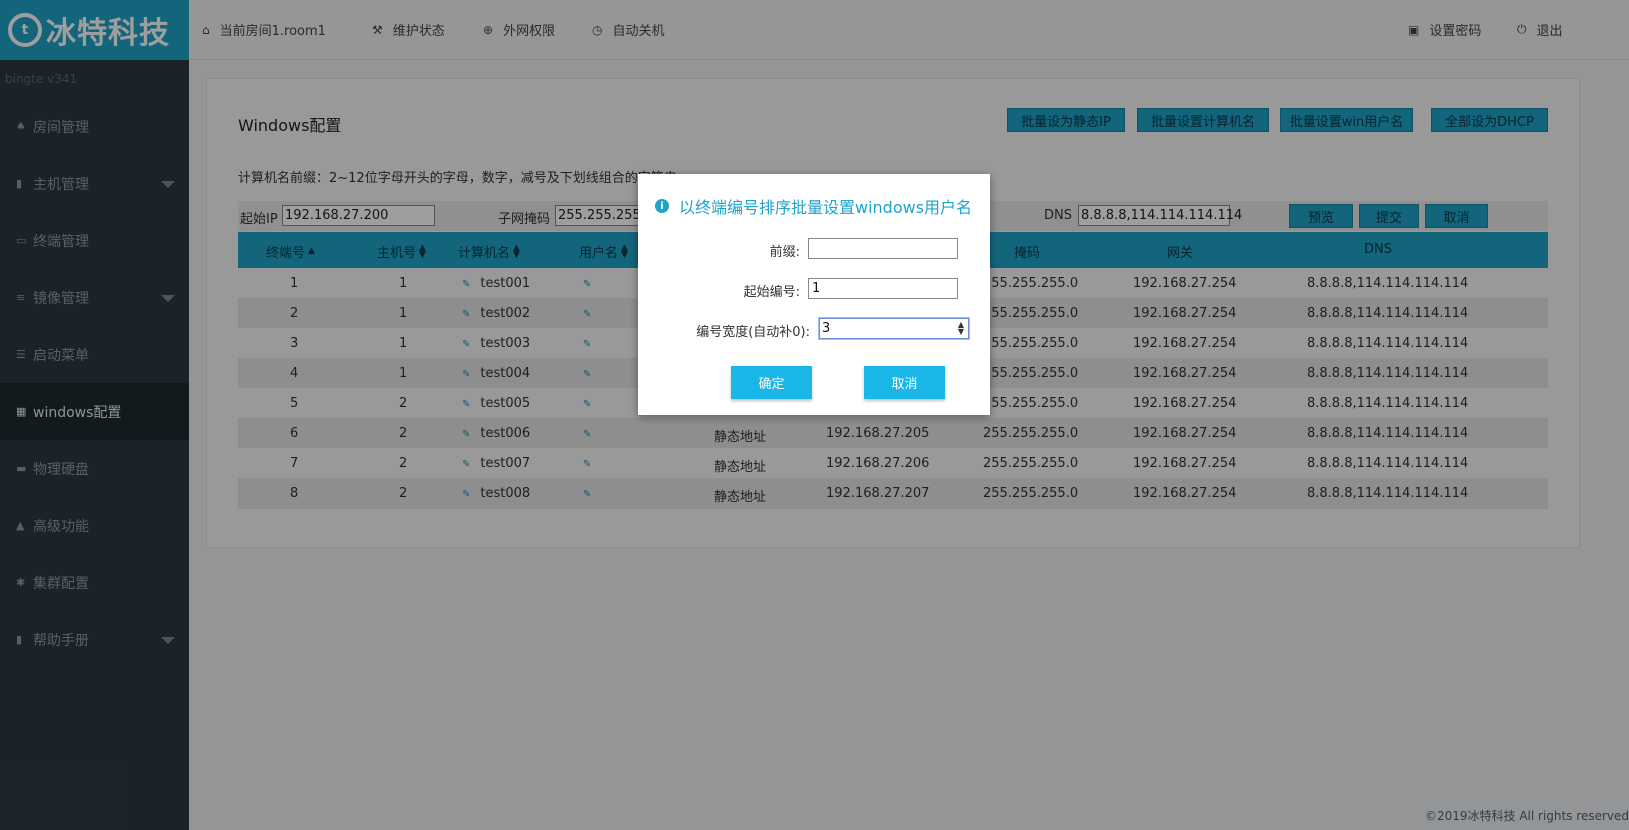 The image size is (1629, 830). I want to click on spinner-icon: ▲ ▼, so click(961, 328).